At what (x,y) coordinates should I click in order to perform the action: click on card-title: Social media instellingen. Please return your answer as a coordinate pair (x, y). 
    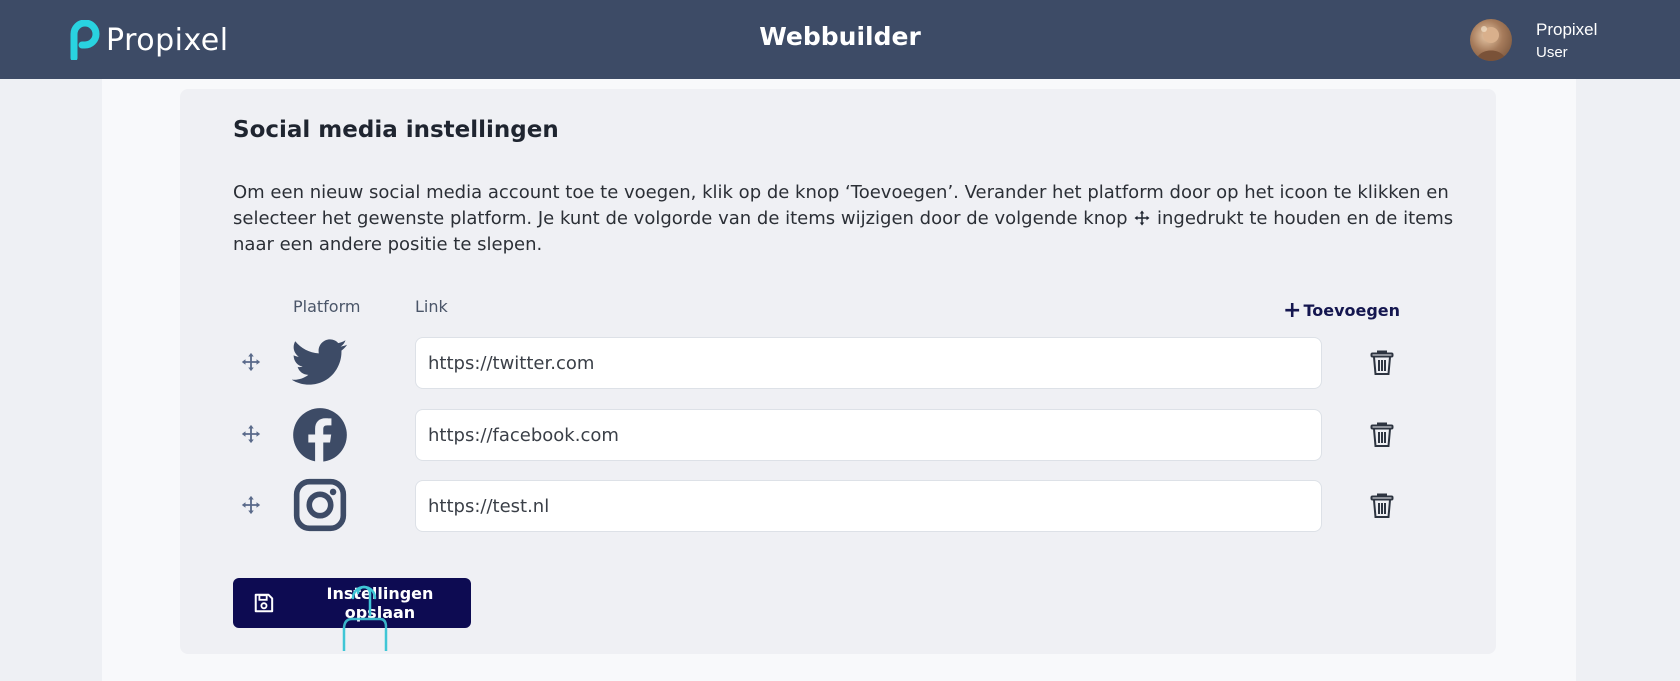
    Looking at the image, I should click on (396, 130).